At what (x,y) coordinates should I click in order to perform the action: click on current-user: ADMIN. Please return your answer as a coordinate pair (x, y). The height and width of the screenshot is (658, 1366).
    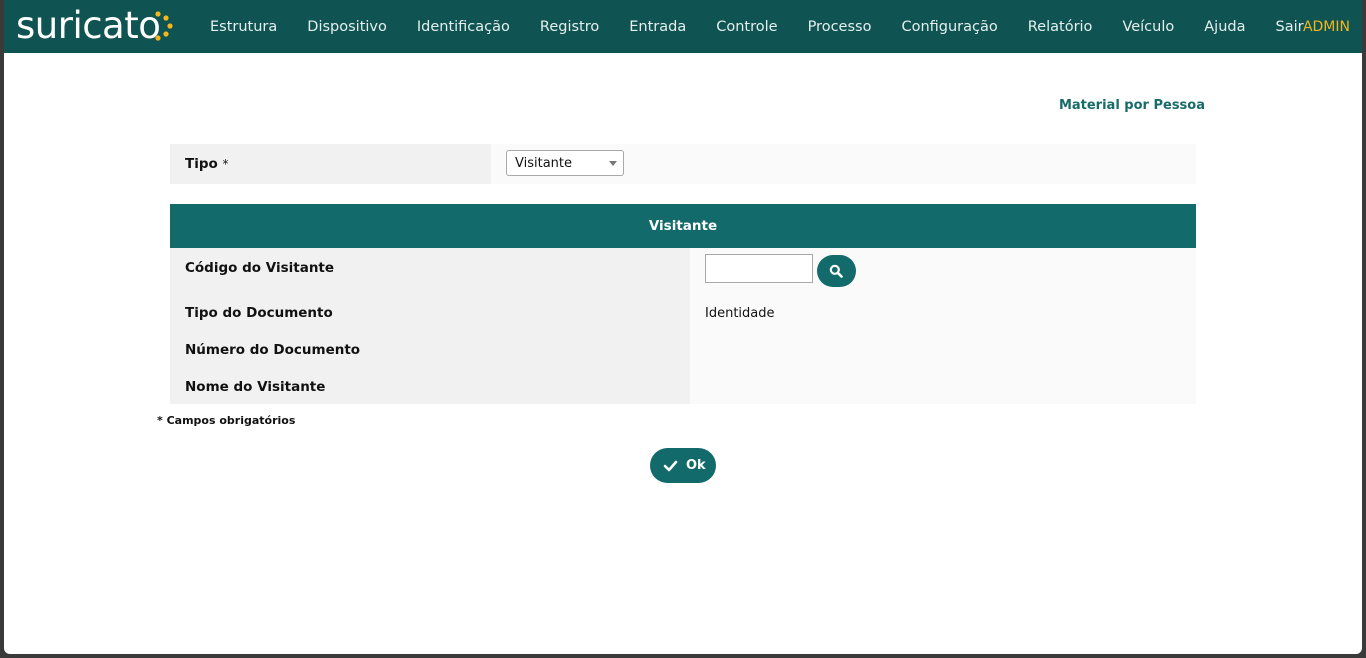
    Looking at the image, I should click on (1326, 27).